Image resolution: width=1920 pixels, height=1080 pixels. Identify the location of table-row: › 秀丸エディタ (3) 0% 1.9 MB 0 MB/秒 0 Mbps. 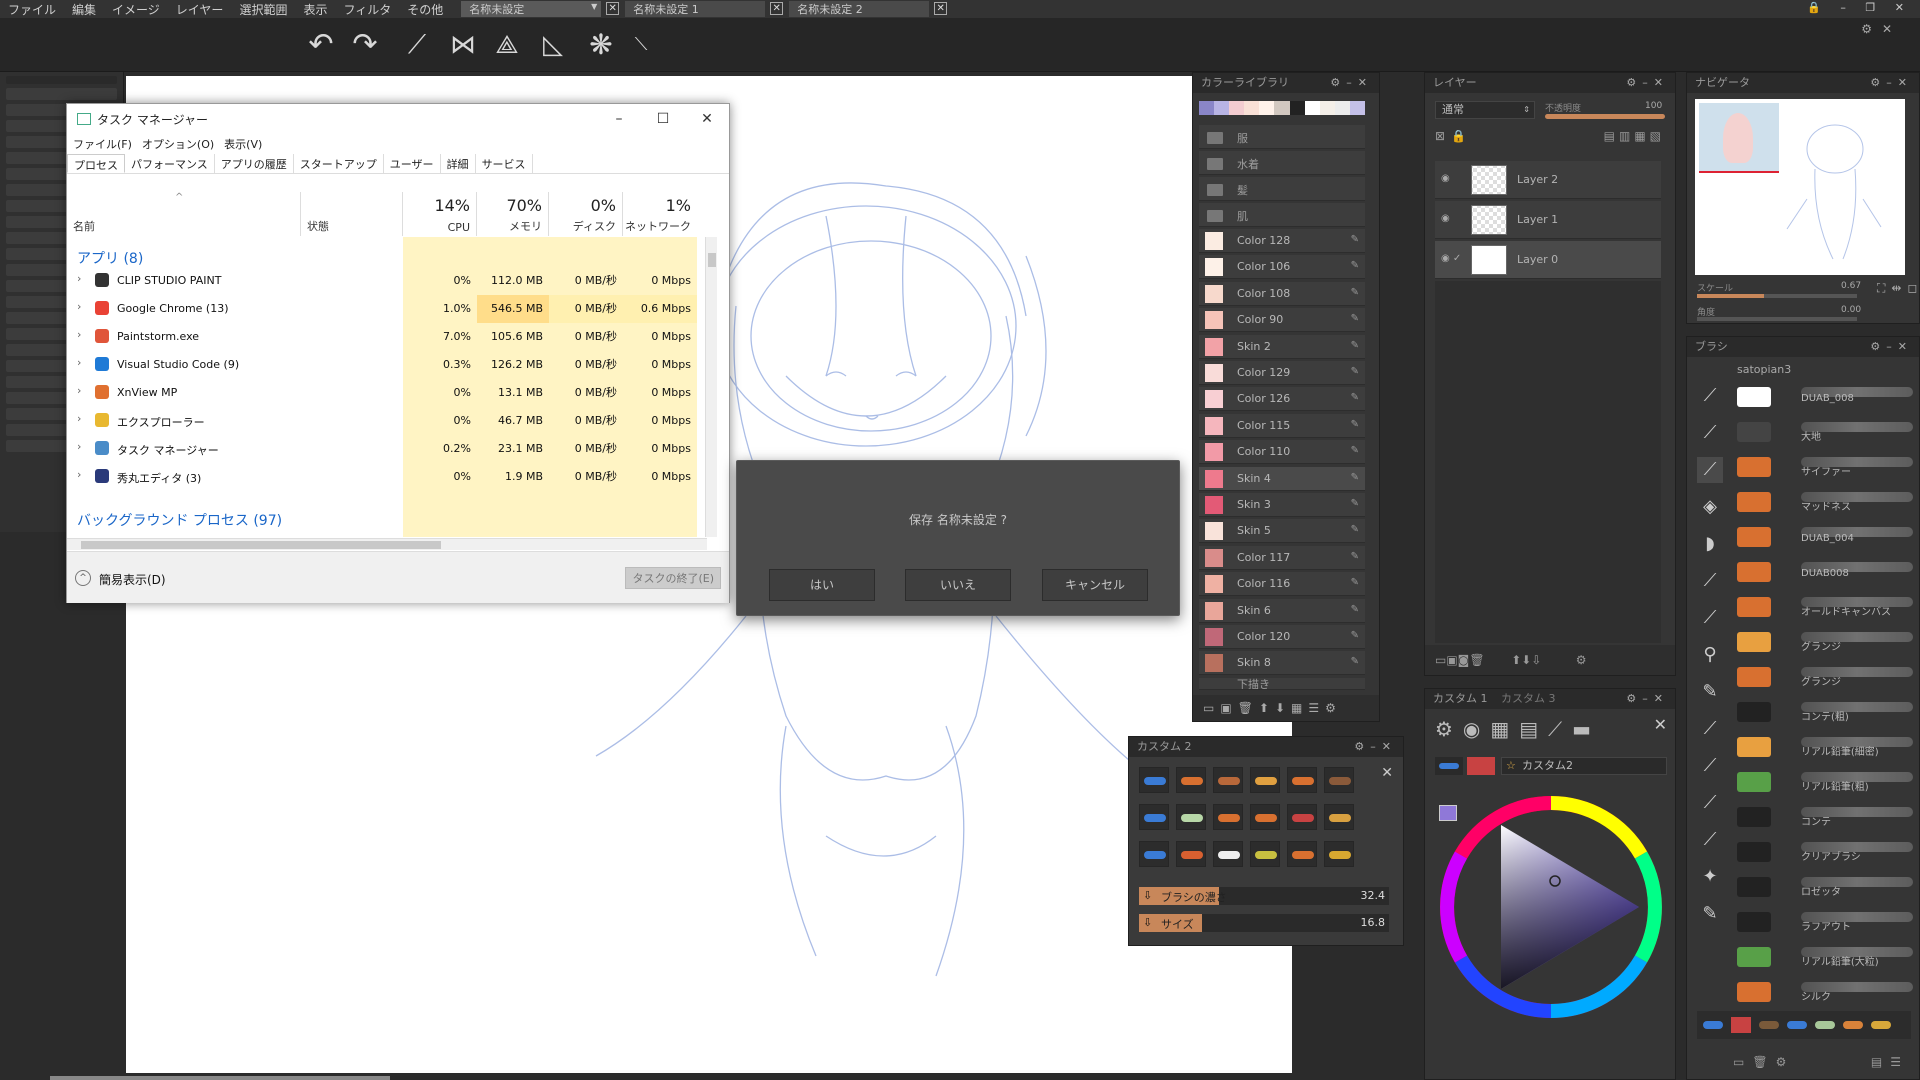
(387, 477).